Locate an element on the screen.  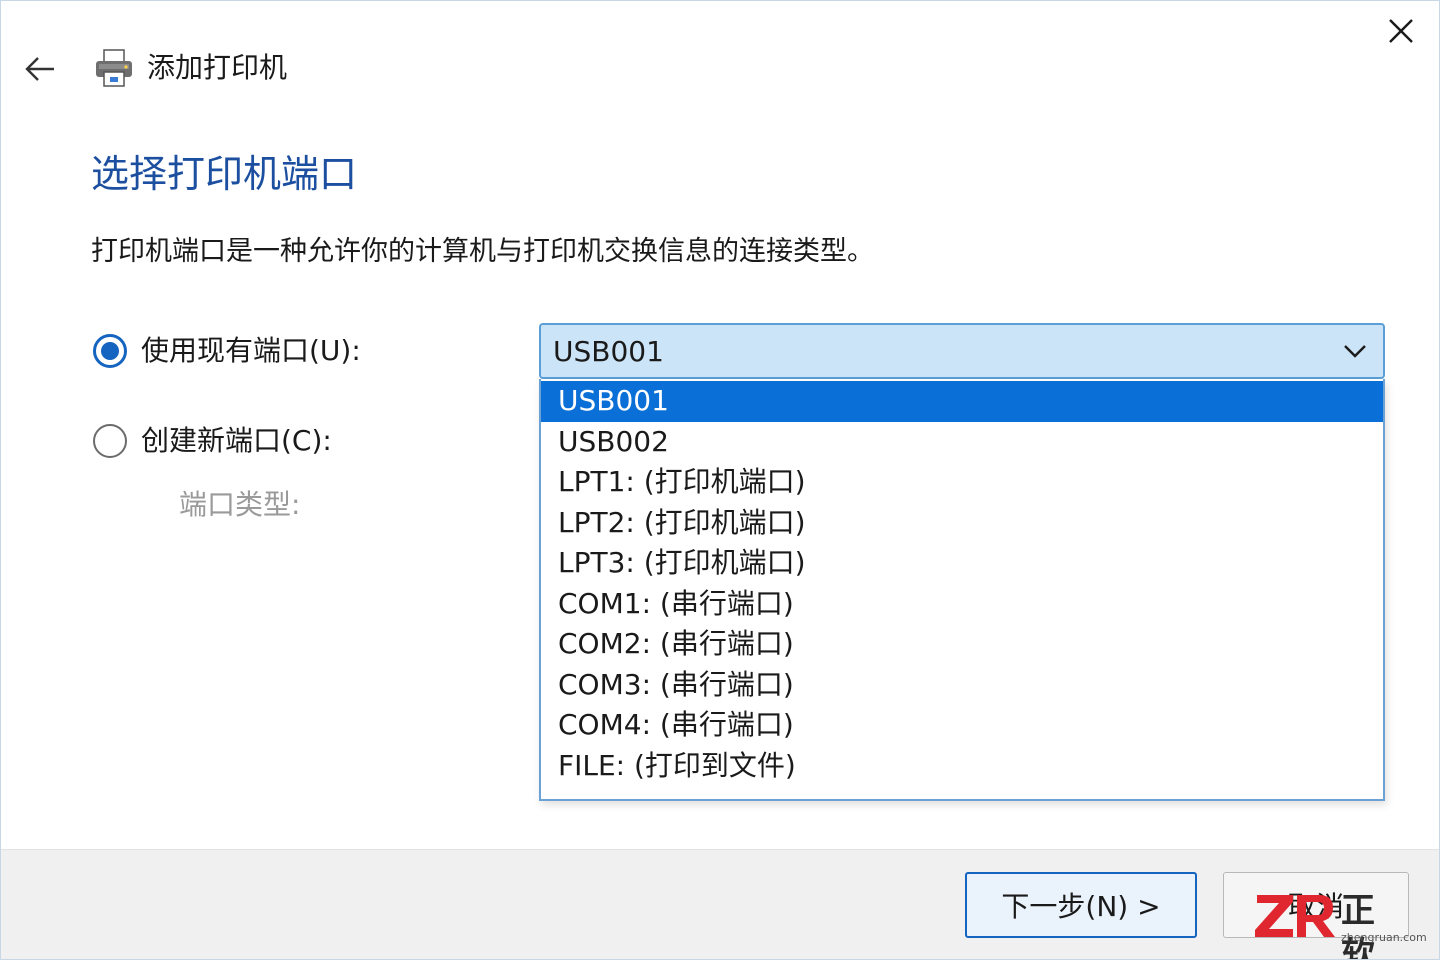
dropdown-item-lpt2: LPT2: (打印机端口) is located at coordinates (962, 523).